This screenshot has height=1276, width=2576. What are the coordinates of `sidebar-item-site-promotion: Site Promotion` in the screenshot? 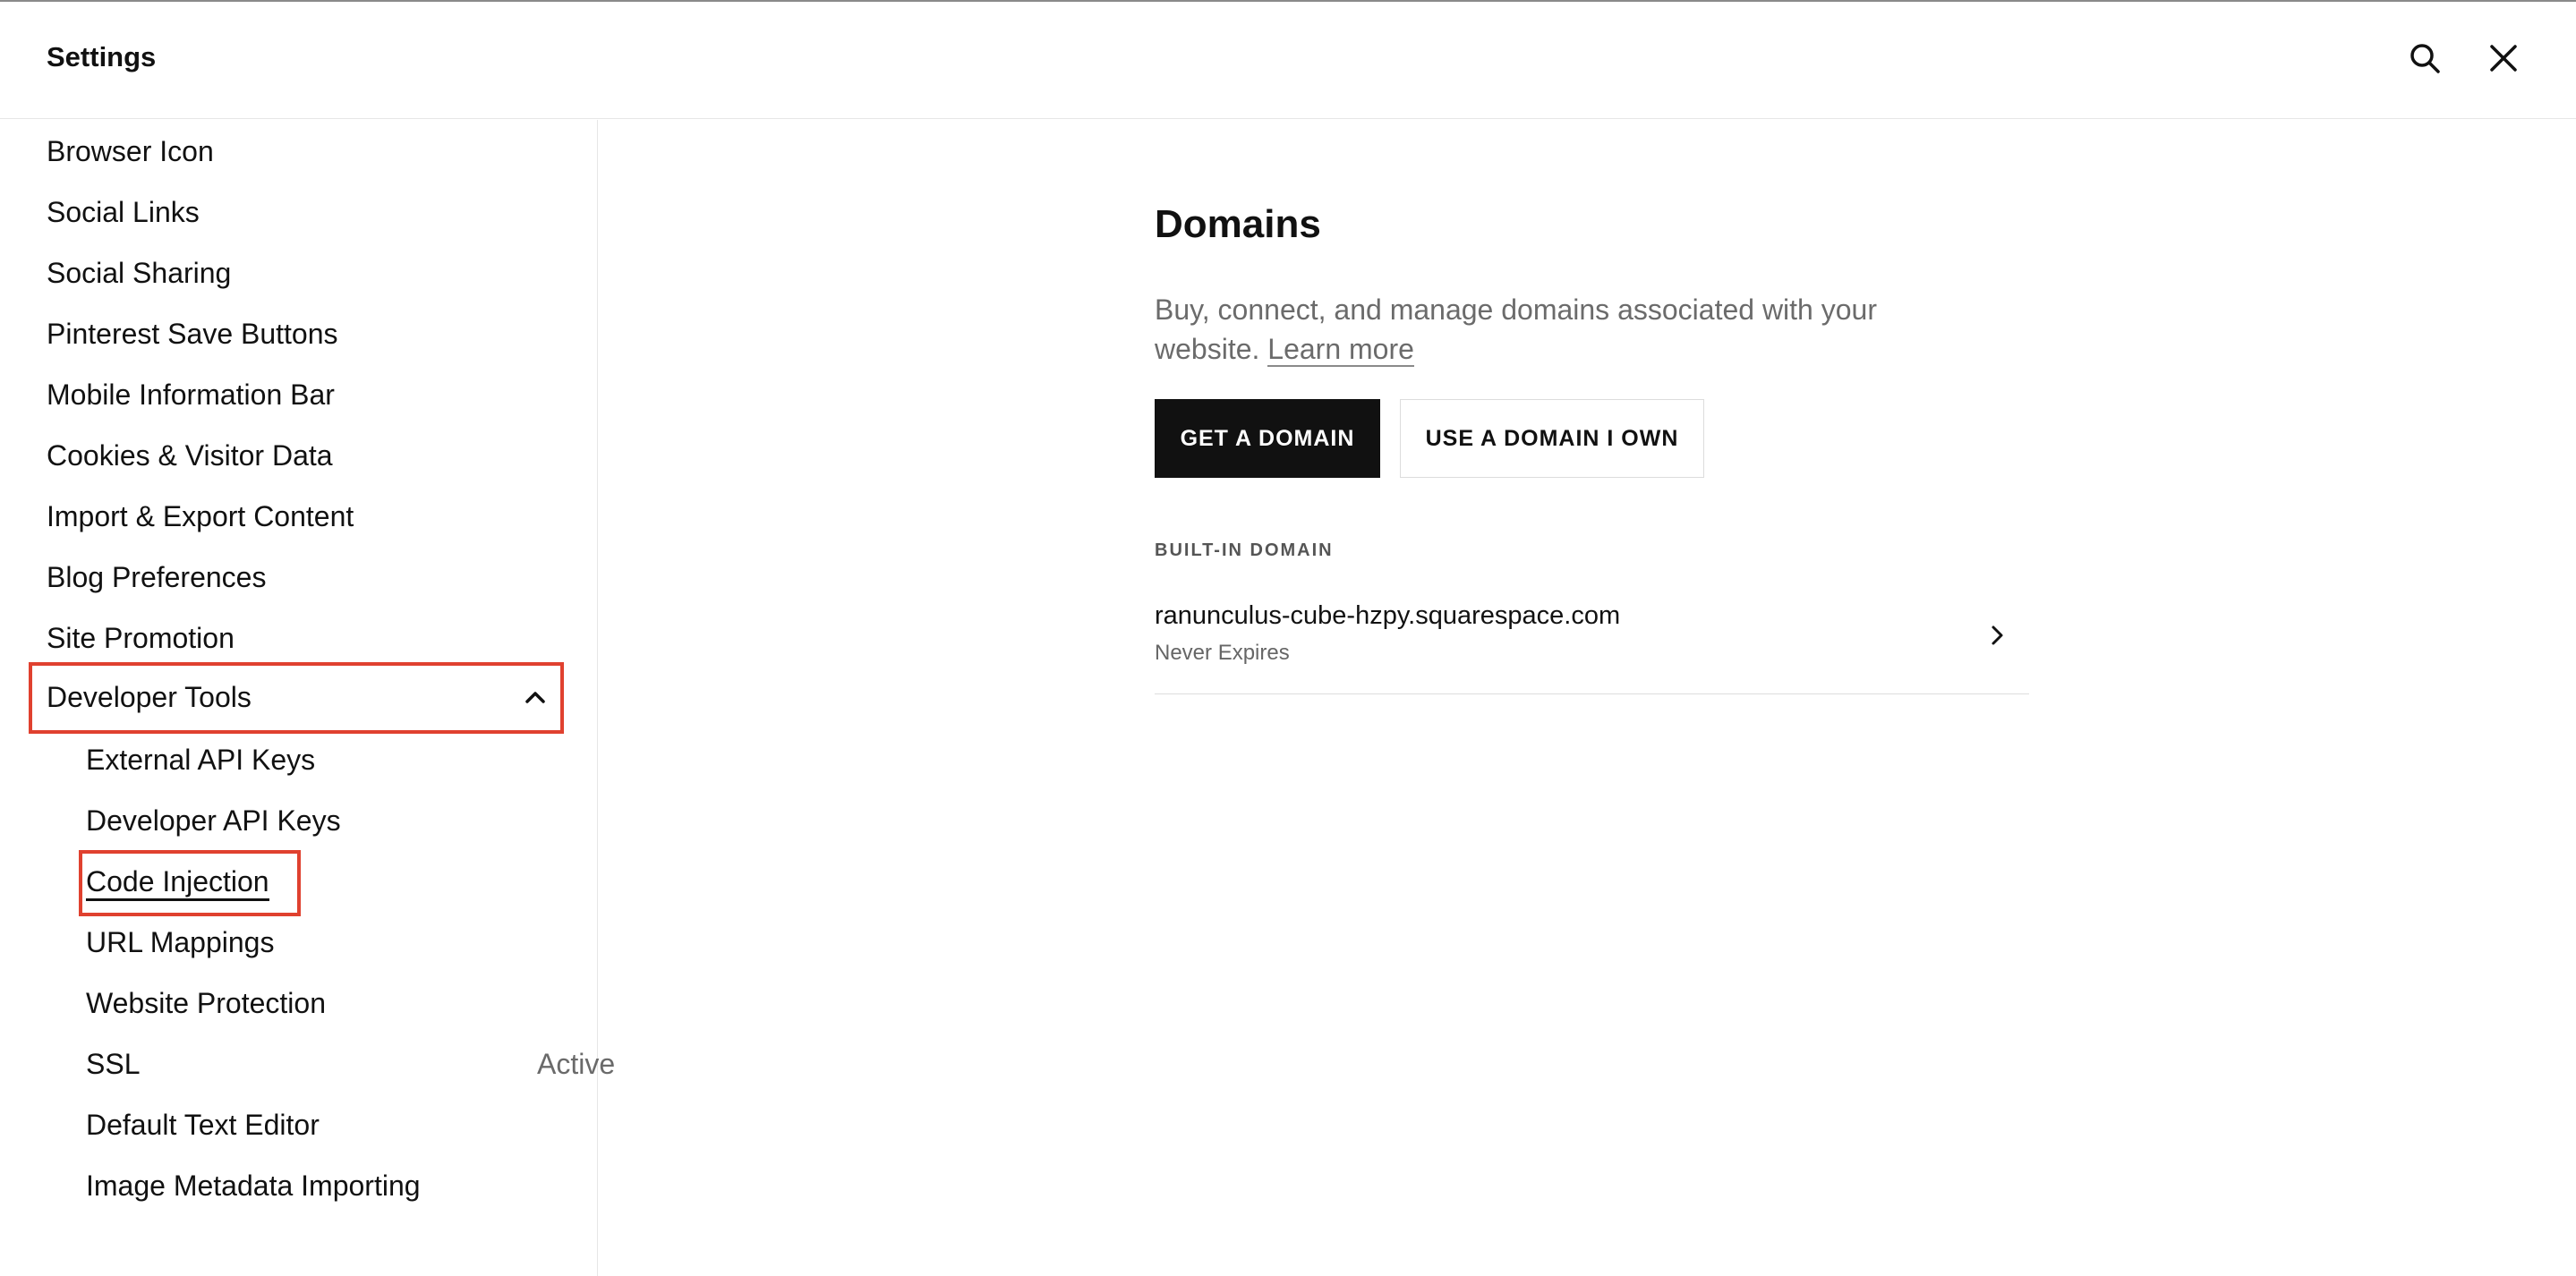 It's located at (141, 638).